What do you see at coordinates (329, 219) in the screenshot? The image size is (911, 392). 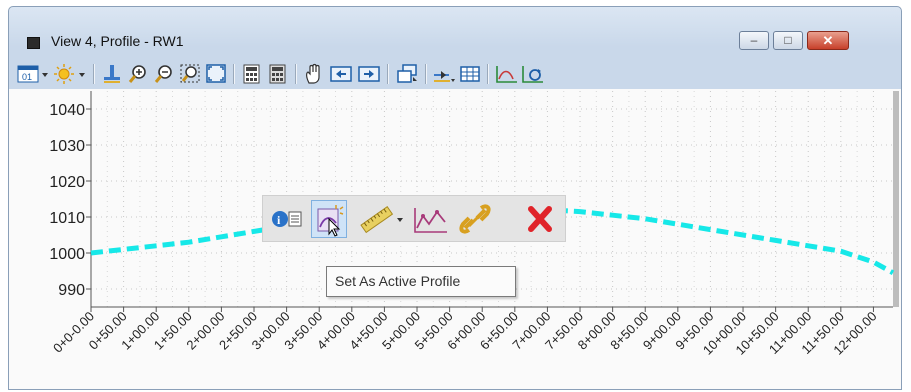 I see `set-active-profile-icon` at bounding box center [329, 219].